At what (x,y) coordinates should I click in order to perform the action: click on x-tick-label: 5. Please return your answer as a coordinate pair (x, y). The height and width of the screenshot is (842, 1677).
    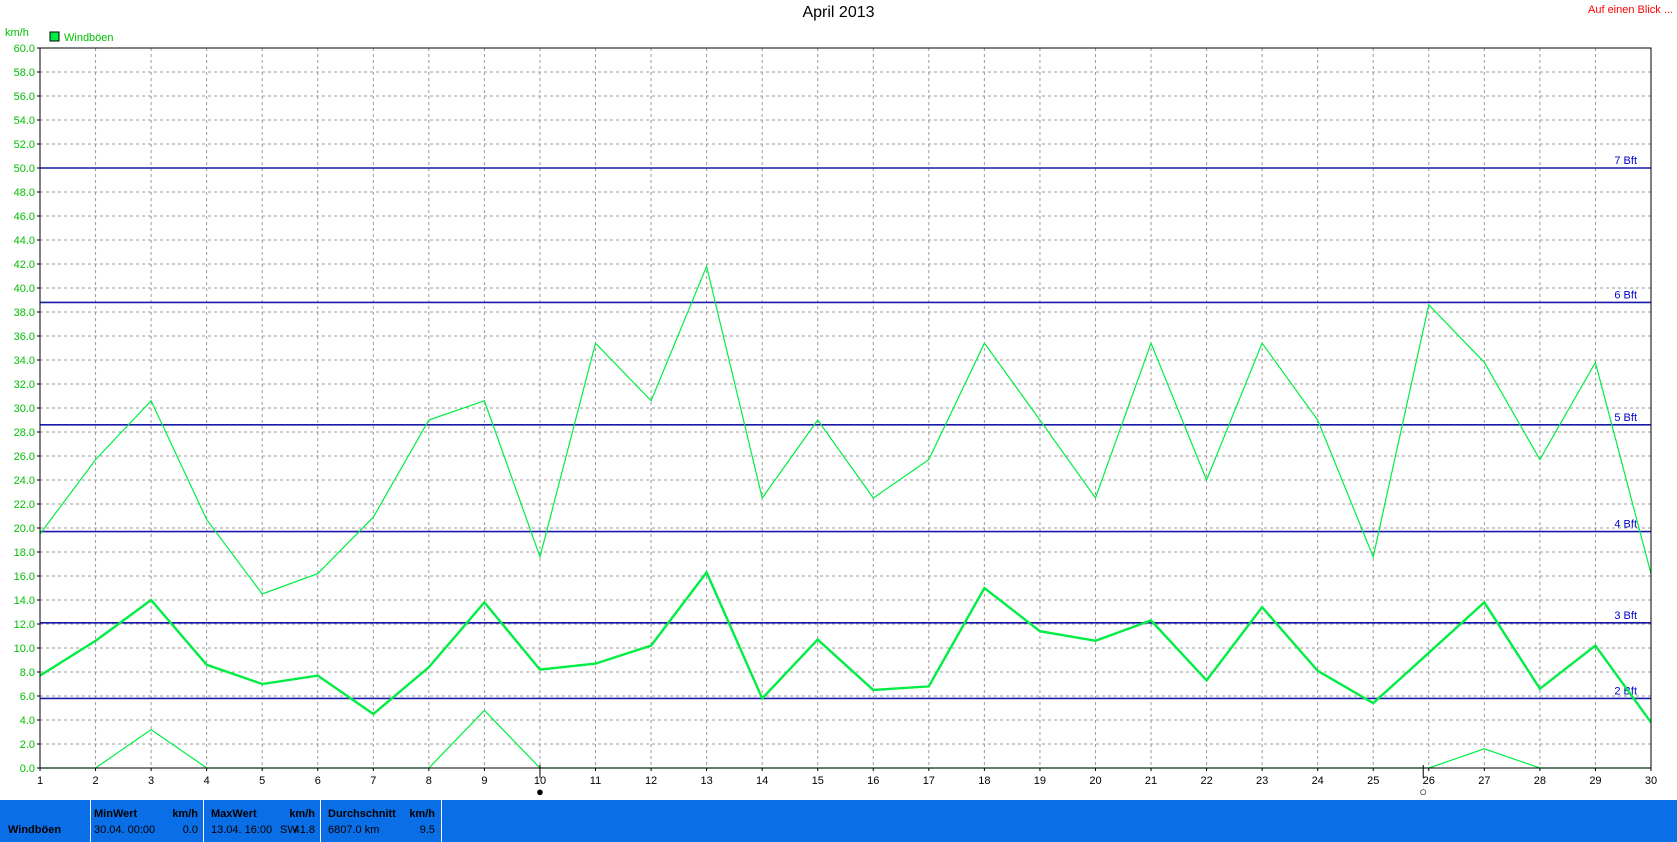
    Looking at the image, I should click on (262, 781).